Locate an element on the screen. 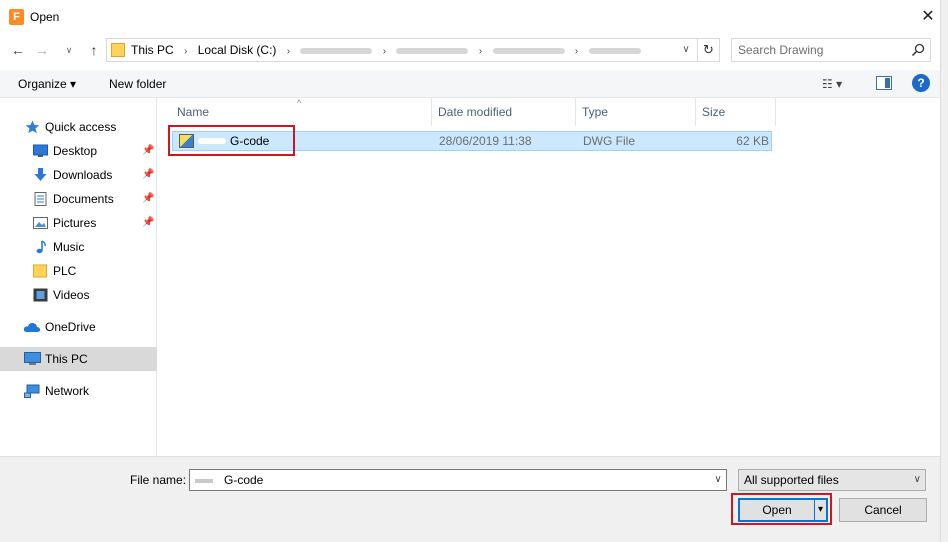 The height and width of the screenshot is (542, 948). address-bar: This PC › Local Disk (C:) › › › › ∨ is located at coordinates (402, 50).